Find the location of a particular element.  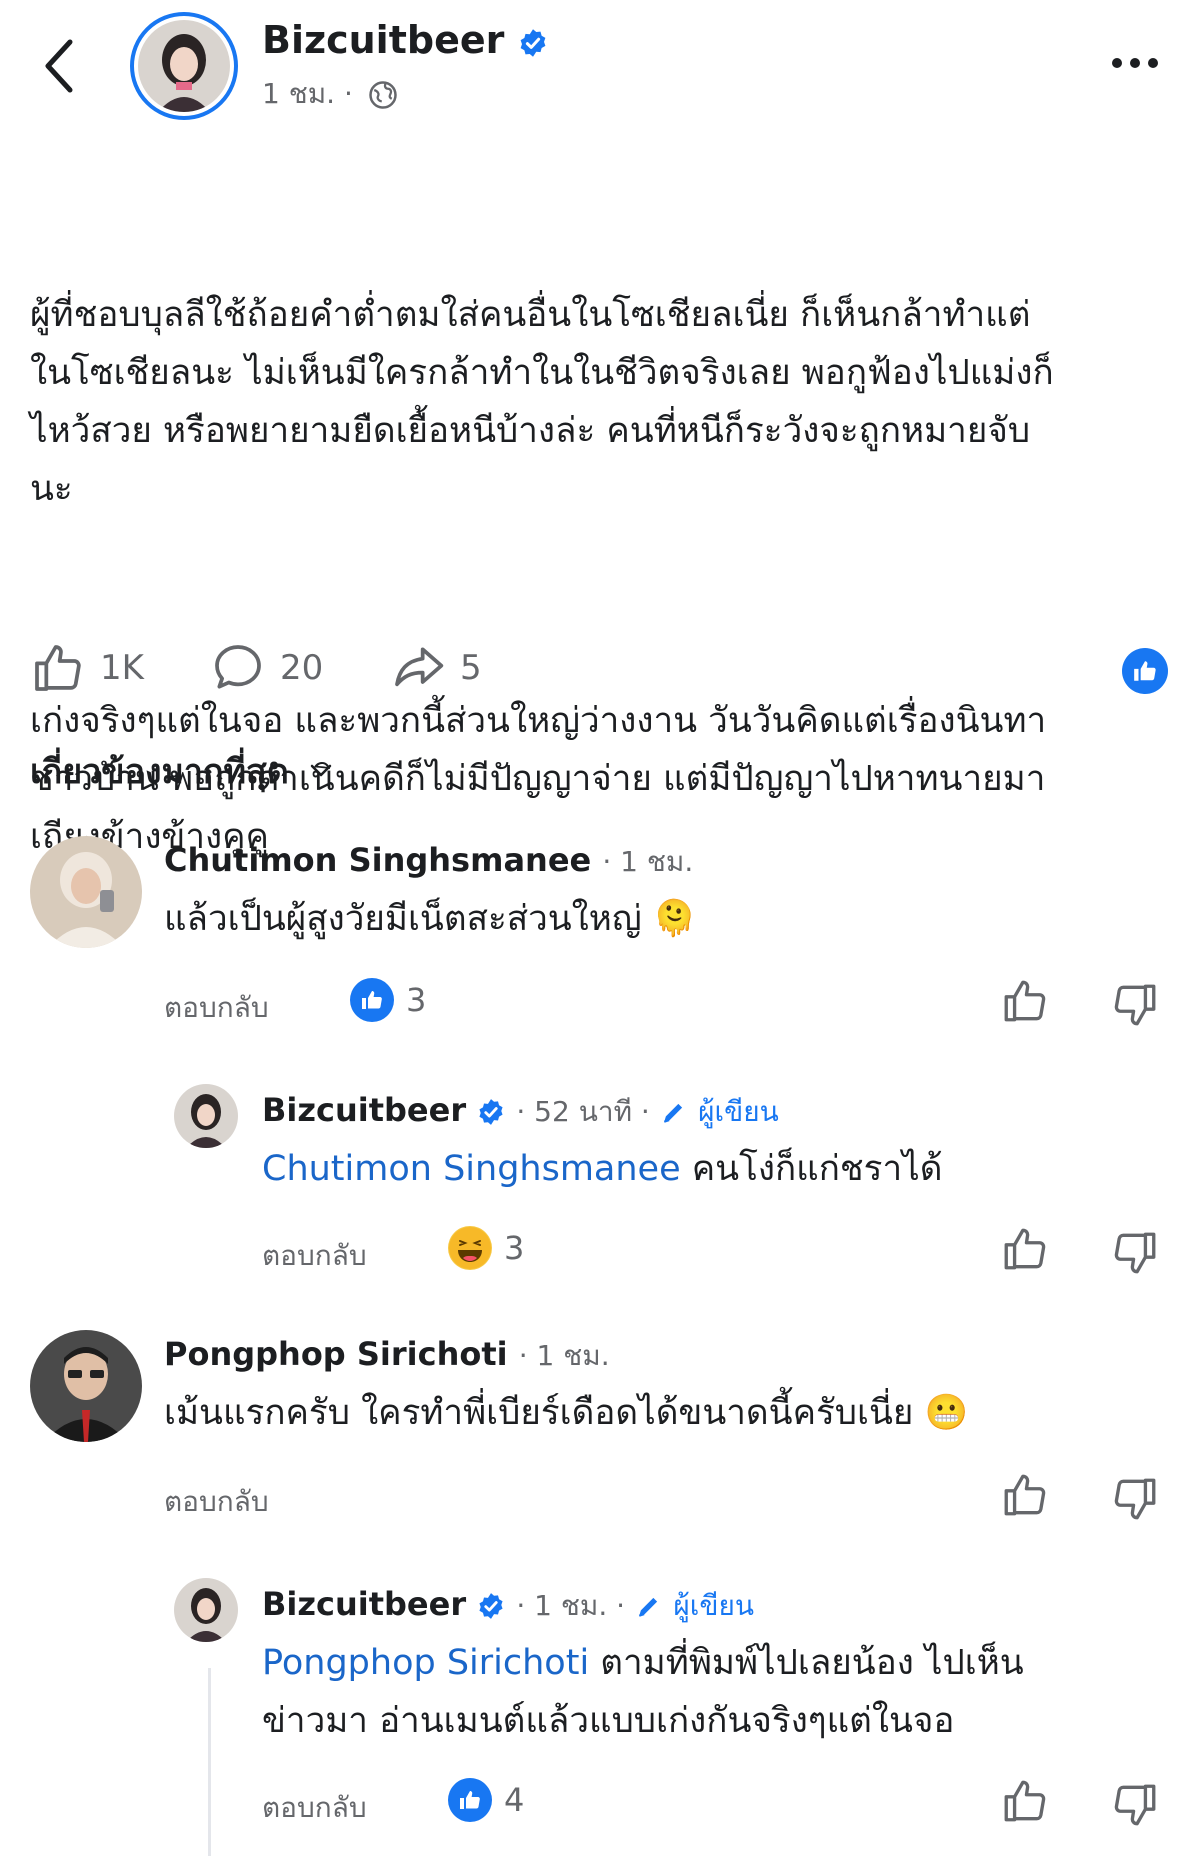

comment-button: 20 is located at coordinates (266, 668).